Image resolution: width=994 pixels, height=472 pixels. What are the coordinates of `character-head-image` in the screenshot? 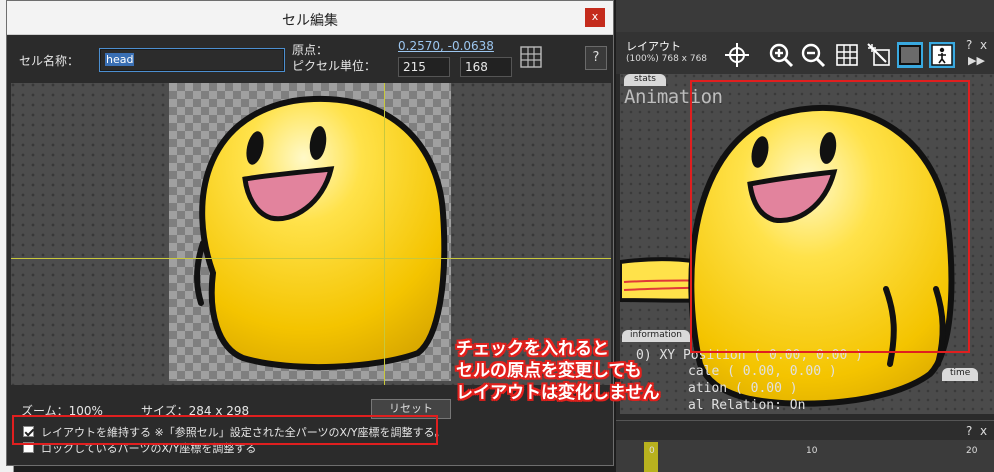 It's located at (321, 233).